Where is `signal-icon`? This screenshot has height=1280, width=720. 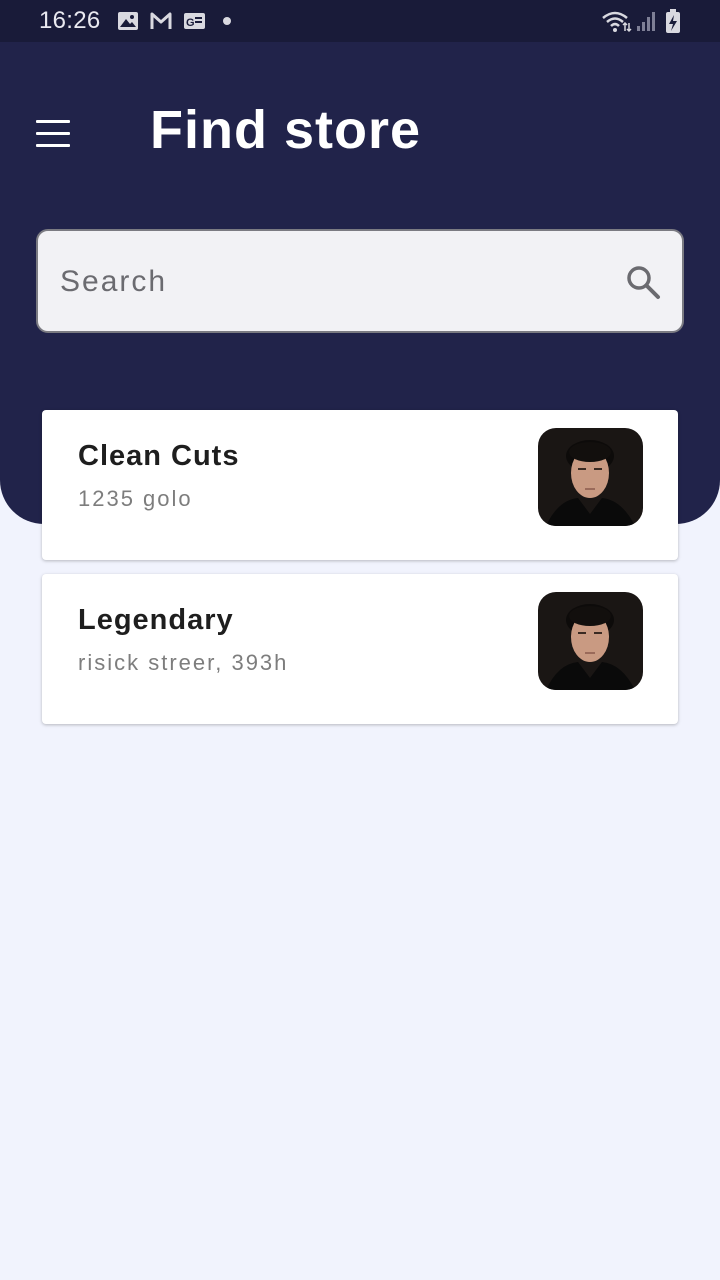
signal-icon is located at coordinates (647, 21).